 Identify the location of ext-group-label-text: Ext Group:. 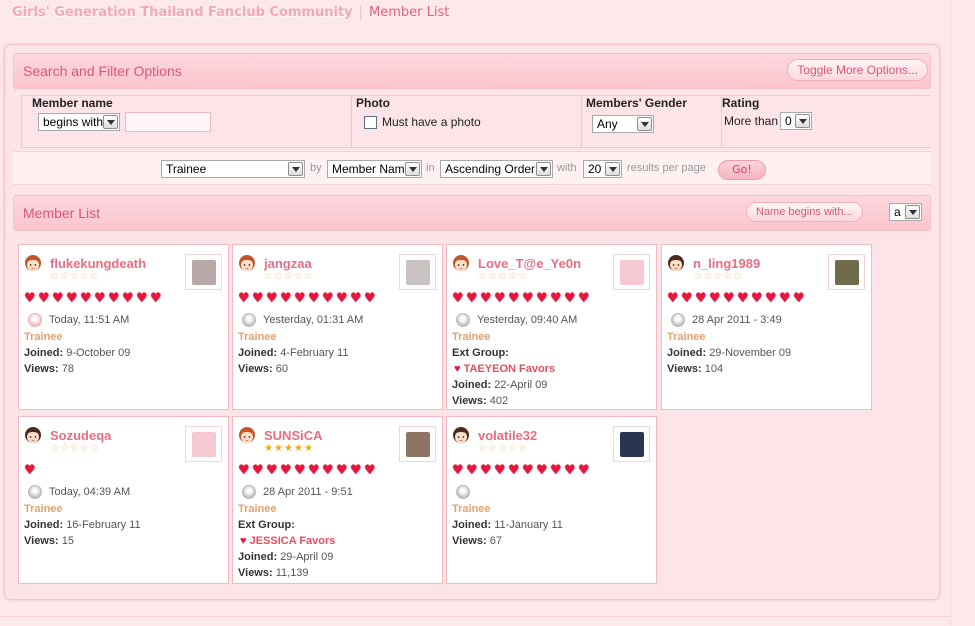
(480, 353).